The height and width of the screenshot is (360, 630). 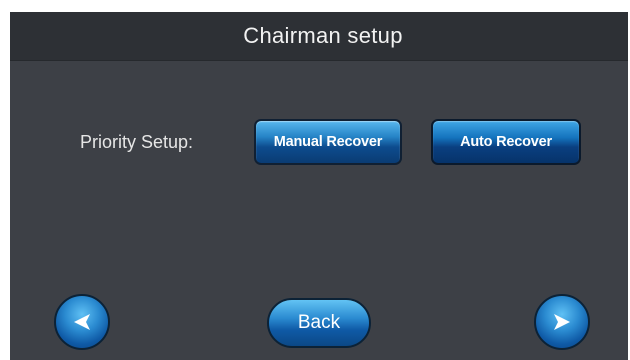 What do you see at coordinates (328, 142) in the screenshot?
I see `manual-recover-button: Manual Recover` at bounding box center [328, 142].